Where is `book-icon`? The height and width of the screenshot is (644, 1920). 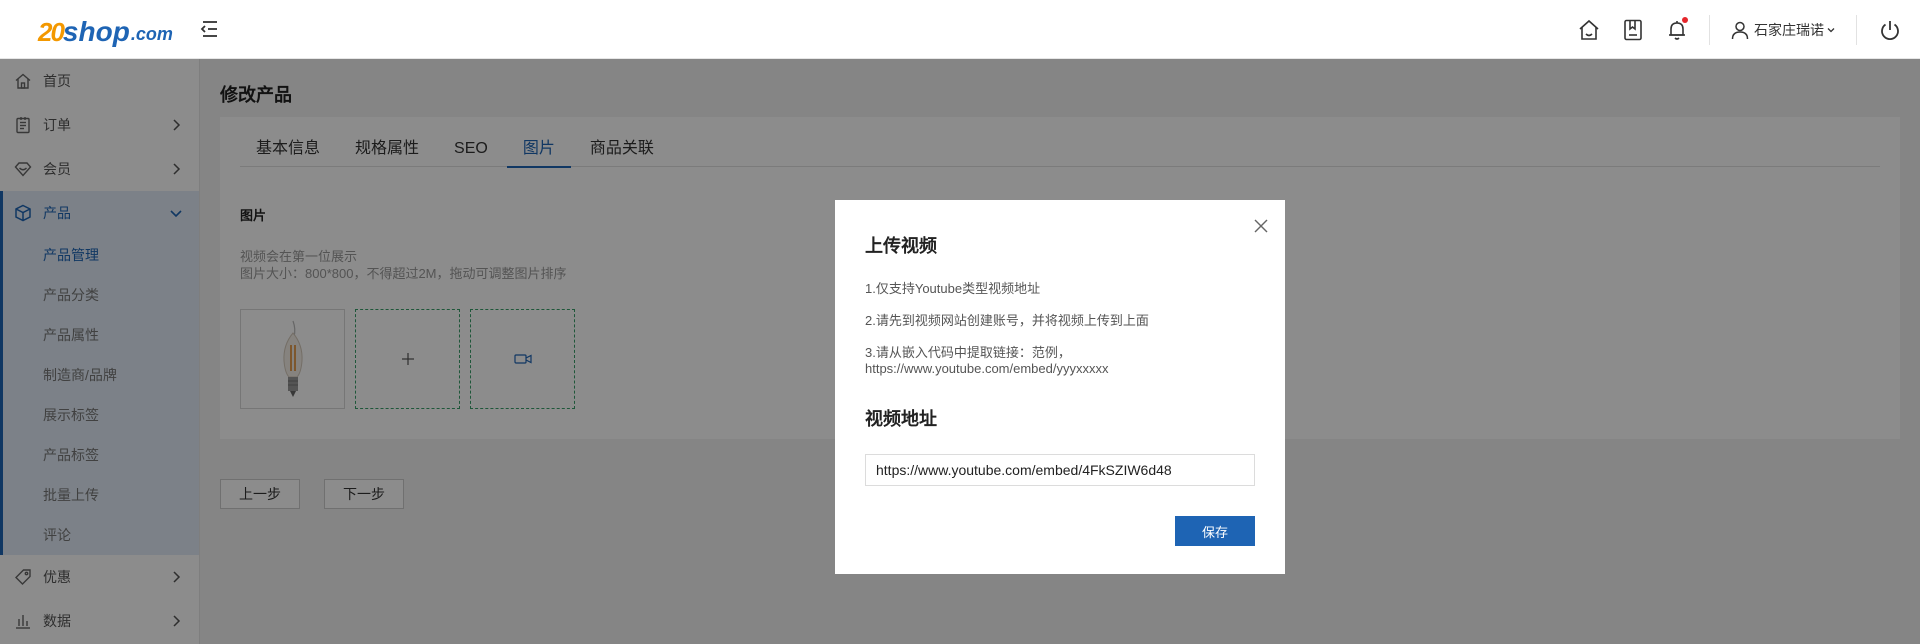 book-icon is located at coordinates (1633, 30).